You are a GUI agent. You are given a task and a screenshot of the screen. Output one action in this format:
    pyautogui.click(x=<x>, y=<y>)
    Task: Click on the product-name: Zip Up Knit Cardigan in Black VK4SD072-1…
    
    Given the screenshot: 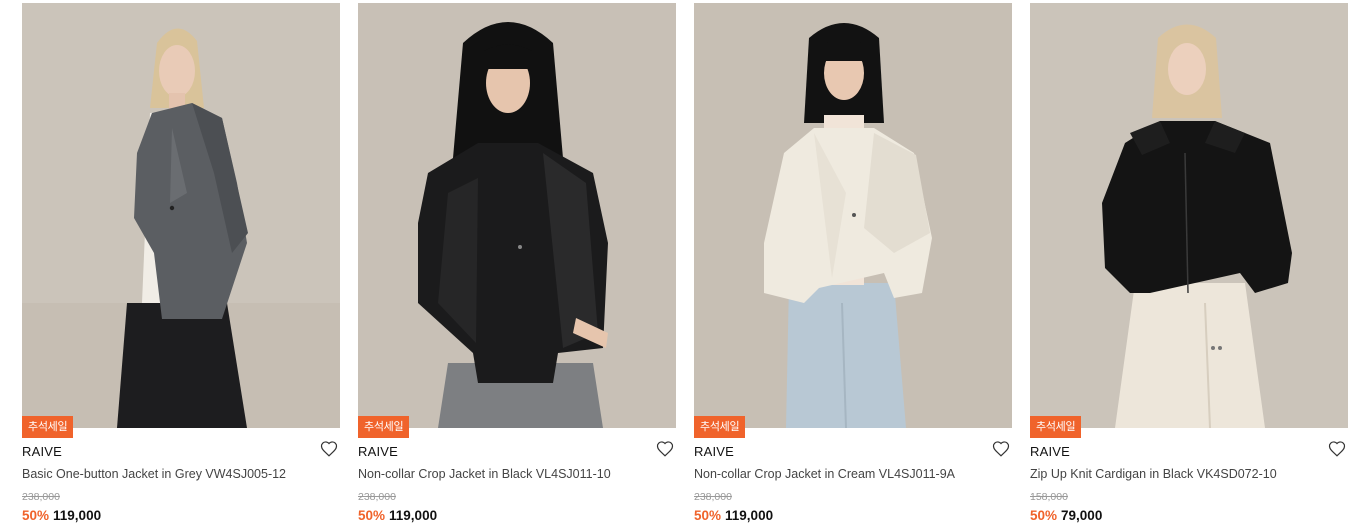 What is the action you would take?
    pyautogui.click(x=1180, y=474)
    